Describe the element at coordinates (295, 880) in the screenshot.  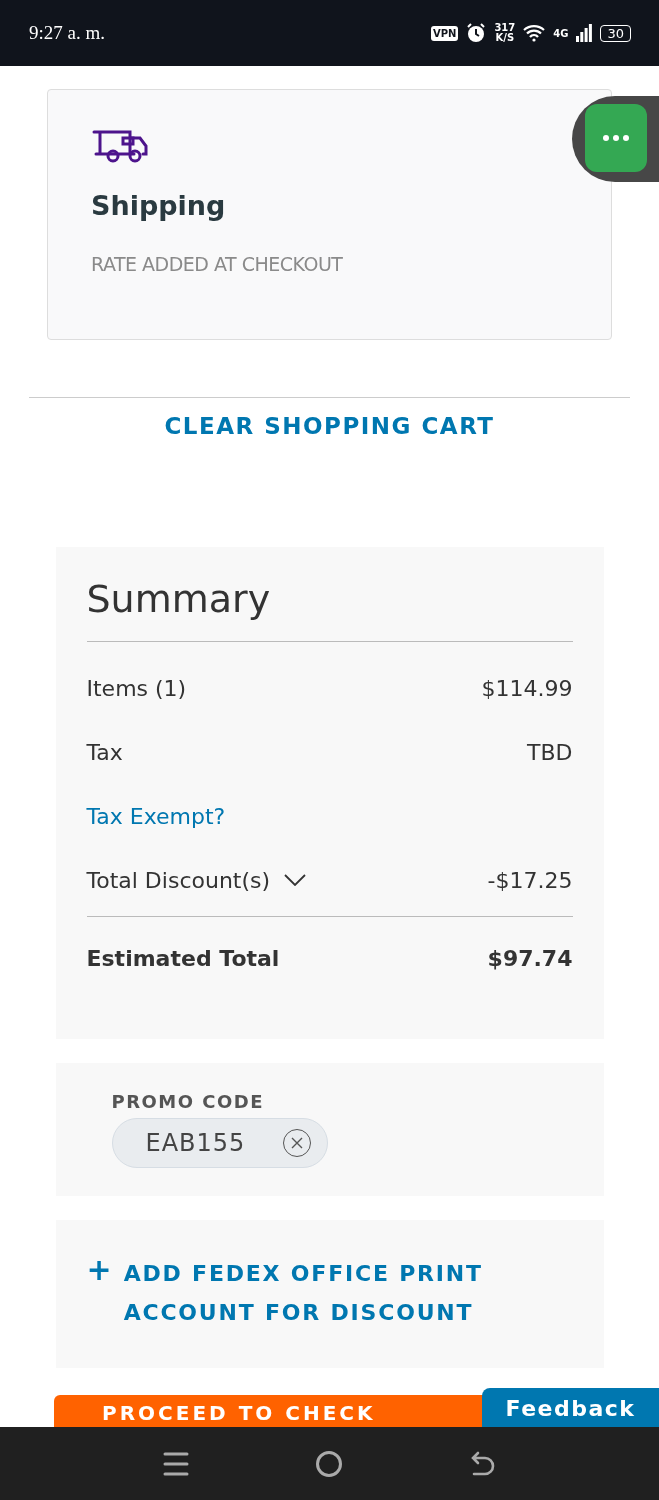
I see `chevron-icon` at that location.